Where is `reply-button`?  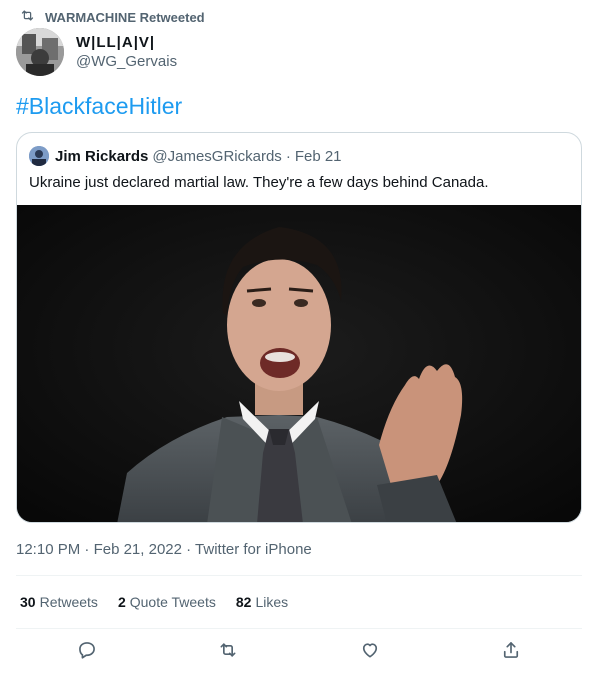
reply-button is located at coordinates (87, 652).